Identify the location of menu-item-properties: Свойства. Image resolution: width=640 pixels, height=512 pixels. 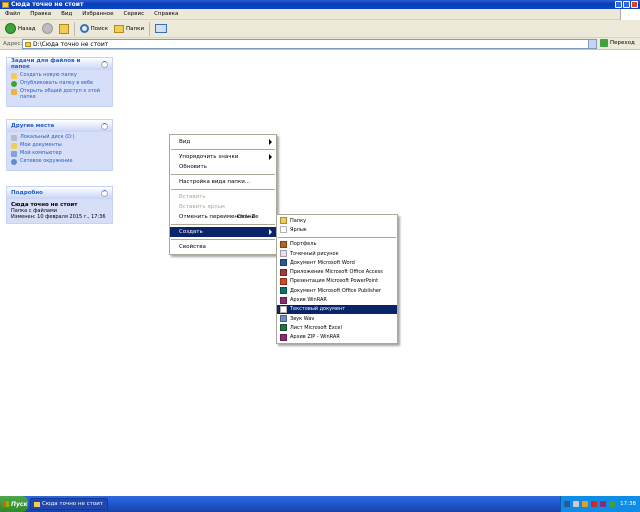
(223, 247).